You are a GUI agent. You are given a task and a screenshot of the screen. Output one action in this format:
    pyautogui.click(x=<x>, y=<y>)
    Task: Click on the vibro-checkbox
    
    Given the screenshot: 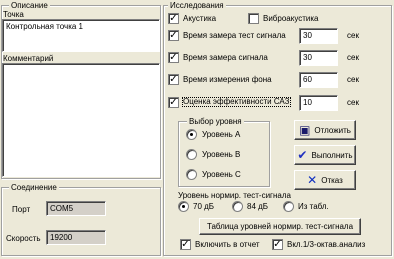 What is the action you would take?
    pyautogui.click(x=253, y=18)
    